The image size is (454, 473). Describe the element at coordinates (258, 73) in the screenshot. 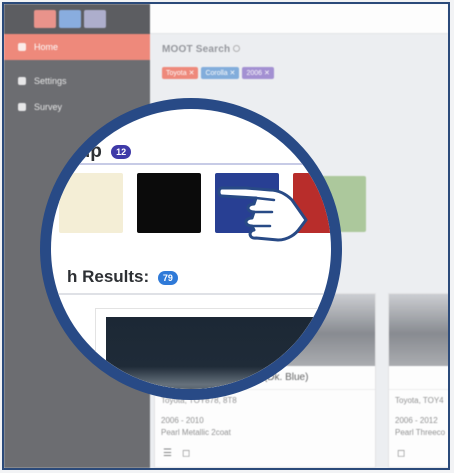

I see `filter-chip-year: 2006 ✕` at that location.